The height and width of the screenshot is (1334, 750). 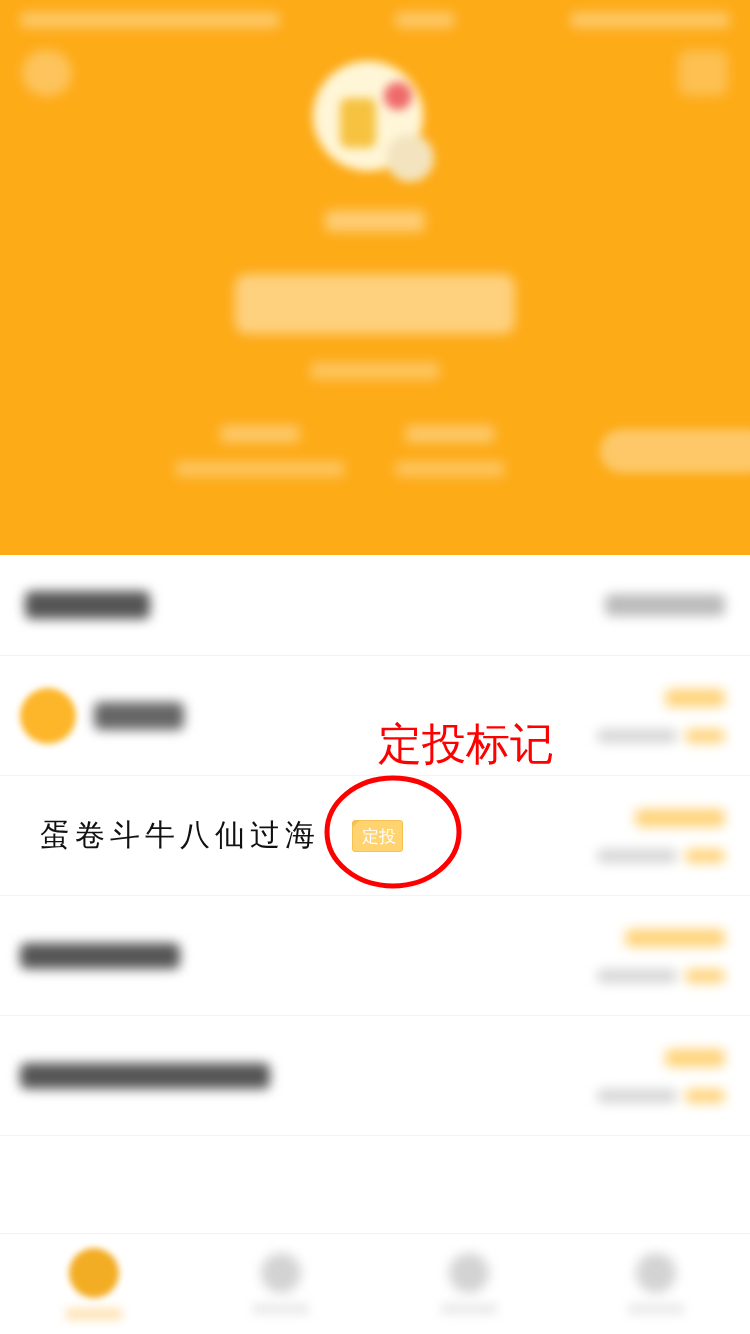 I want to click on coin-icon, so click(x=48, y=715).